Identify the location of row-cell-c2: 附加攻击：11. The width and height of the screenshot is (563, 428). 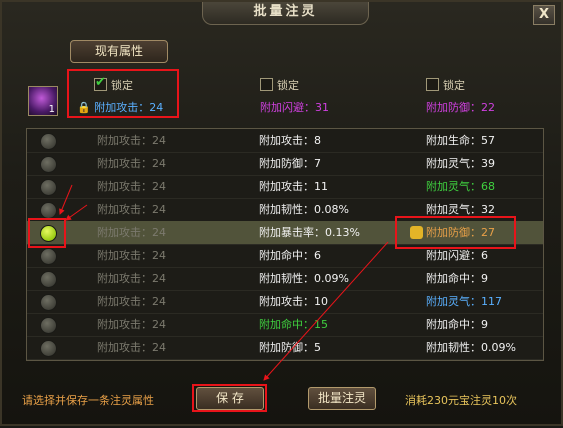
(293, 186).